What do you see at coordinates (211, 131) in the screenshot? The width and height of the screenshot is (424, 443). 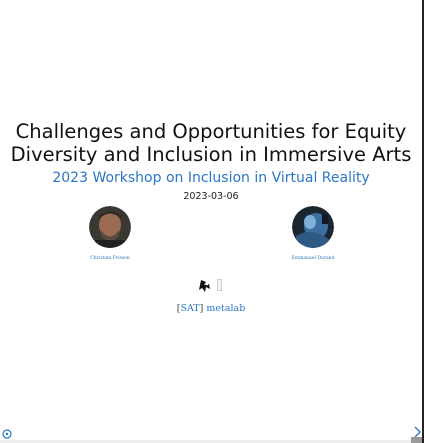 I see `slide-title-line-1: Challenges and Opportunities for Equity` at bounding box center [211, 131].